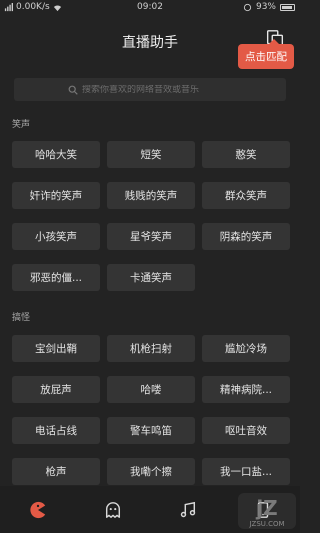 This screenshot has width=320, height=533. What do you see at coordinates (157, 89) in the screenshot?
I see `search-input` at bounding box center [157, 89].